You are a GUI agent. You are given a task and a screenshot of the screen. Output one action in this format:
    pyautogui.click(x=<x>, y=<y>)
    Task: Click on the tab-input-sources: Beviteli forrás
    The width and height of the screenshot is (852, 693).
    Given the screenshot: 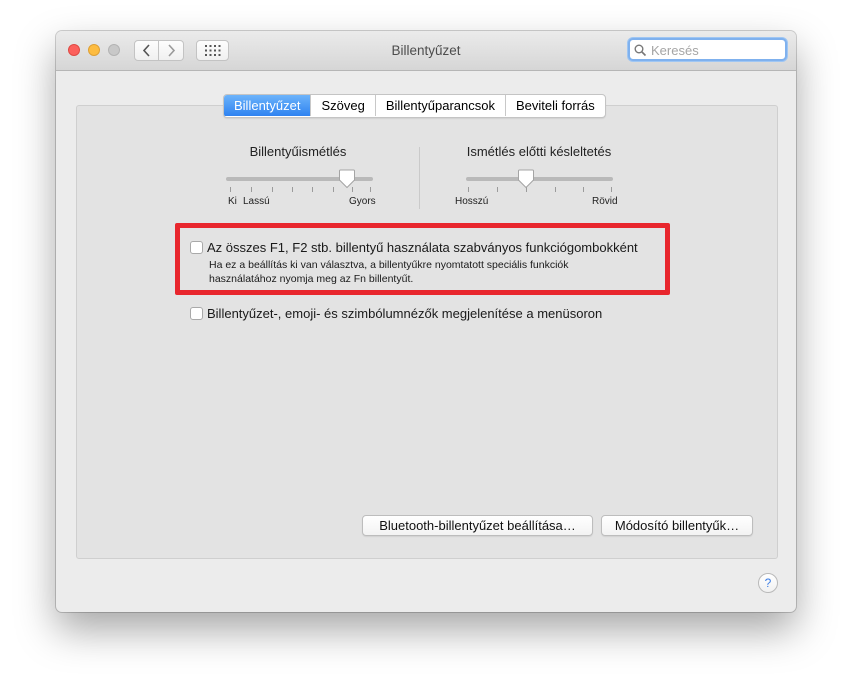 What is the action you would take?
    pyautogui.click(x=554, y=105)
    